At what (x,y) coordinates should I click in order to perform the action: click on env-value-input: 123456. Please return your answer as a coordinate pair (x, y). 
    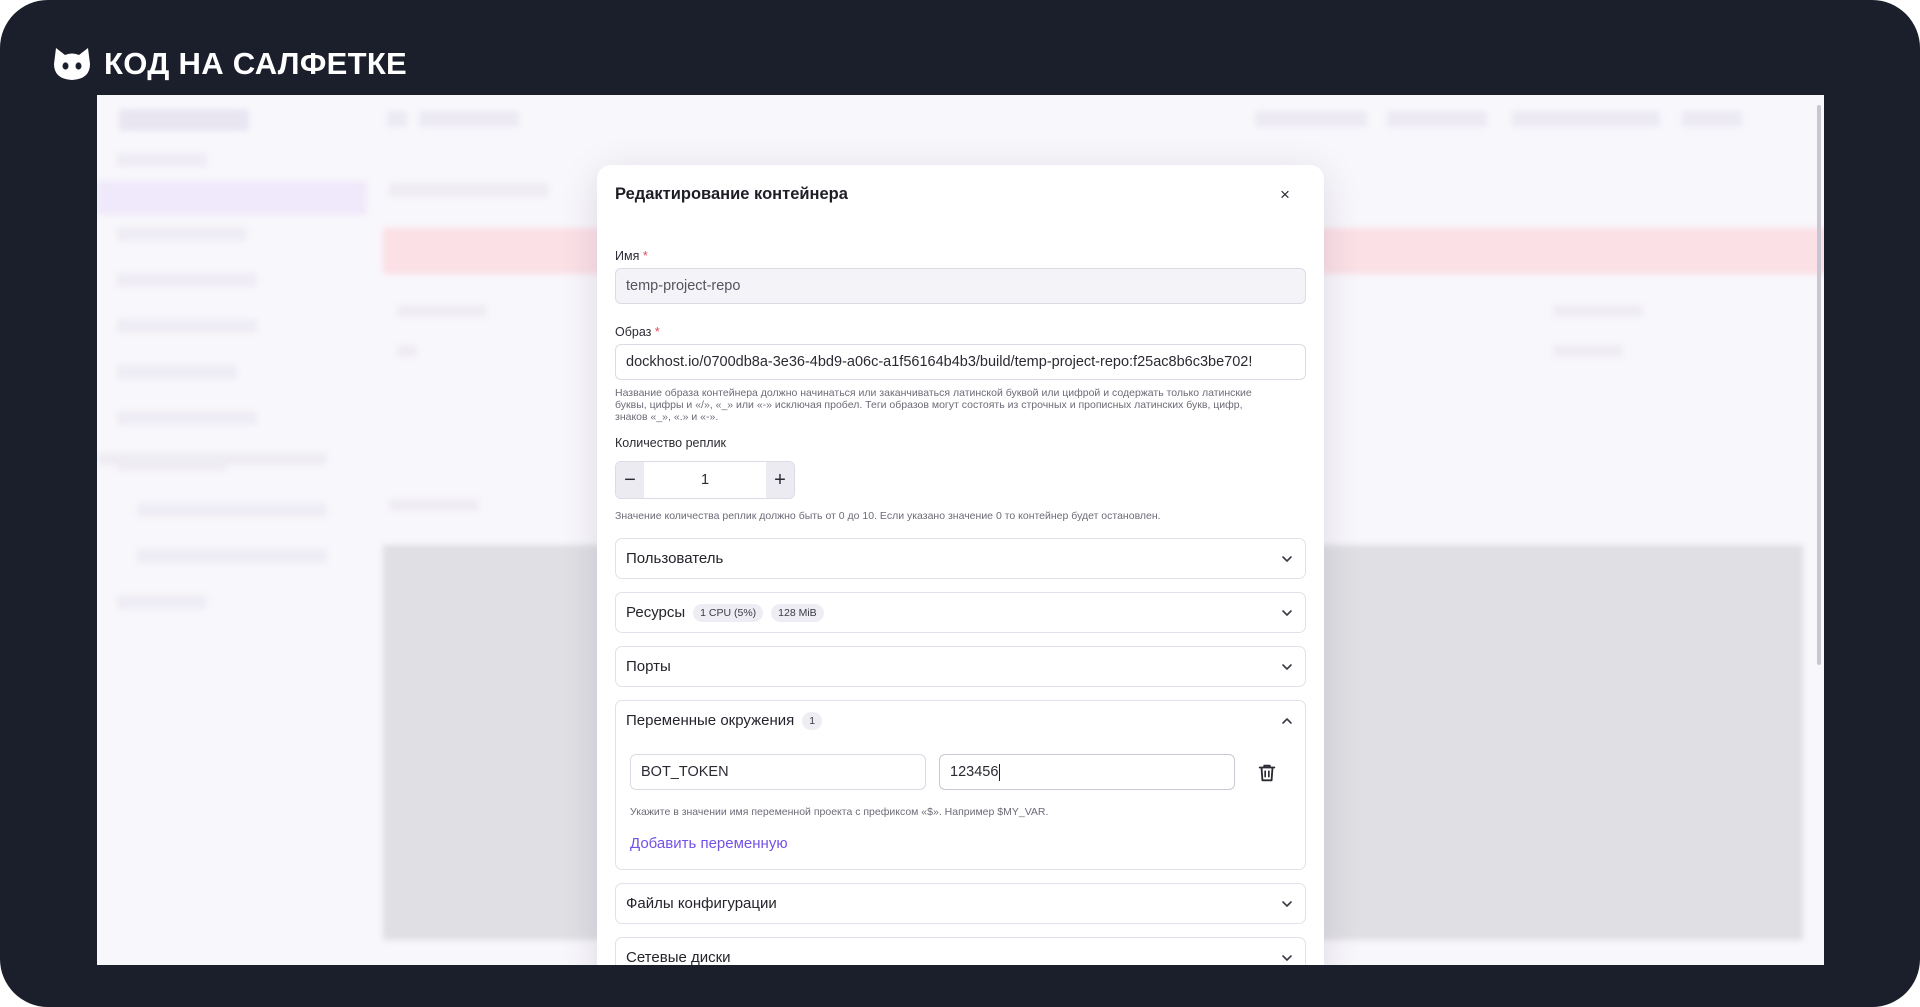
    Looking at the image, I should click on (1087, 772).